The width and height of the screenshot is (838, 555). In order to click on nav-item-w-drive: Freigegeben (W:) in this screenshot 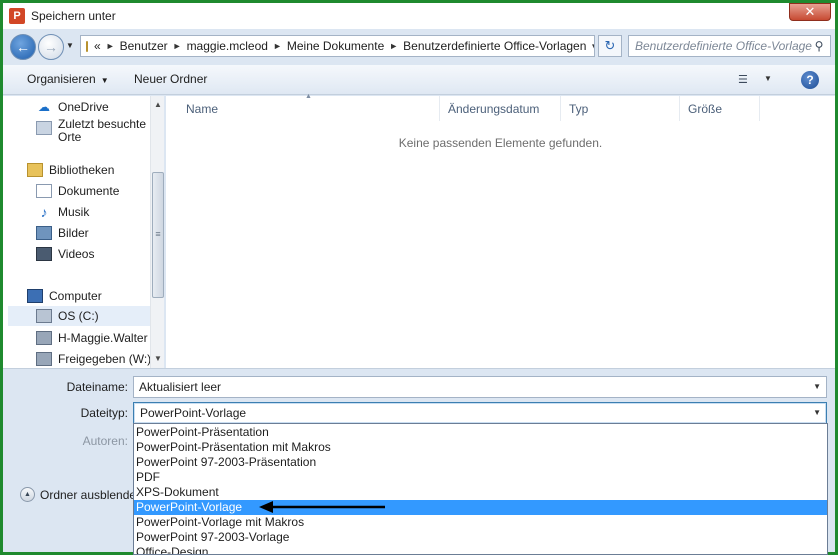, I will do `click(93, 358)`.